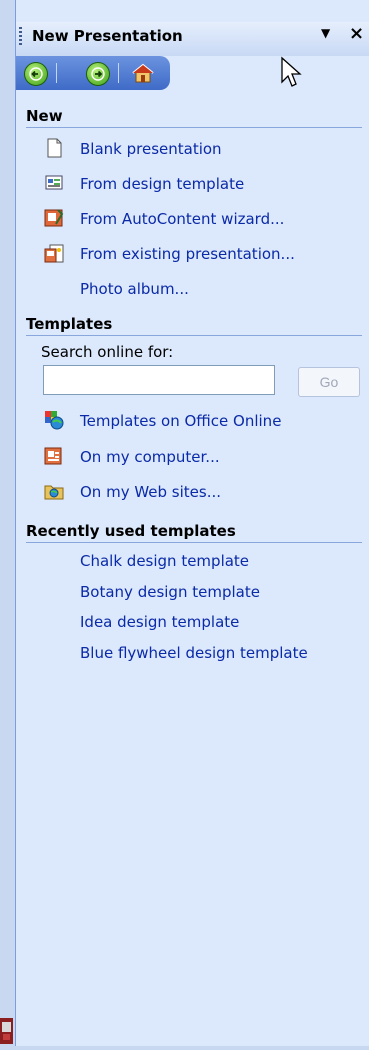 The height and width of the screenshot is (1050, 369). What do you see at coordinates (159, 380) in the screenshot?
I see `search-online-input` at bounding box center [159, 380].